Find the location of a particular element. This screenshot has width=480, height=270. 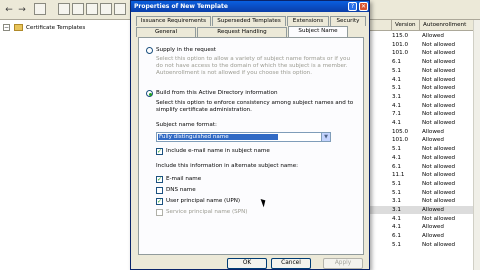

row-version: 105.0 is located at coordinates (400, 131).